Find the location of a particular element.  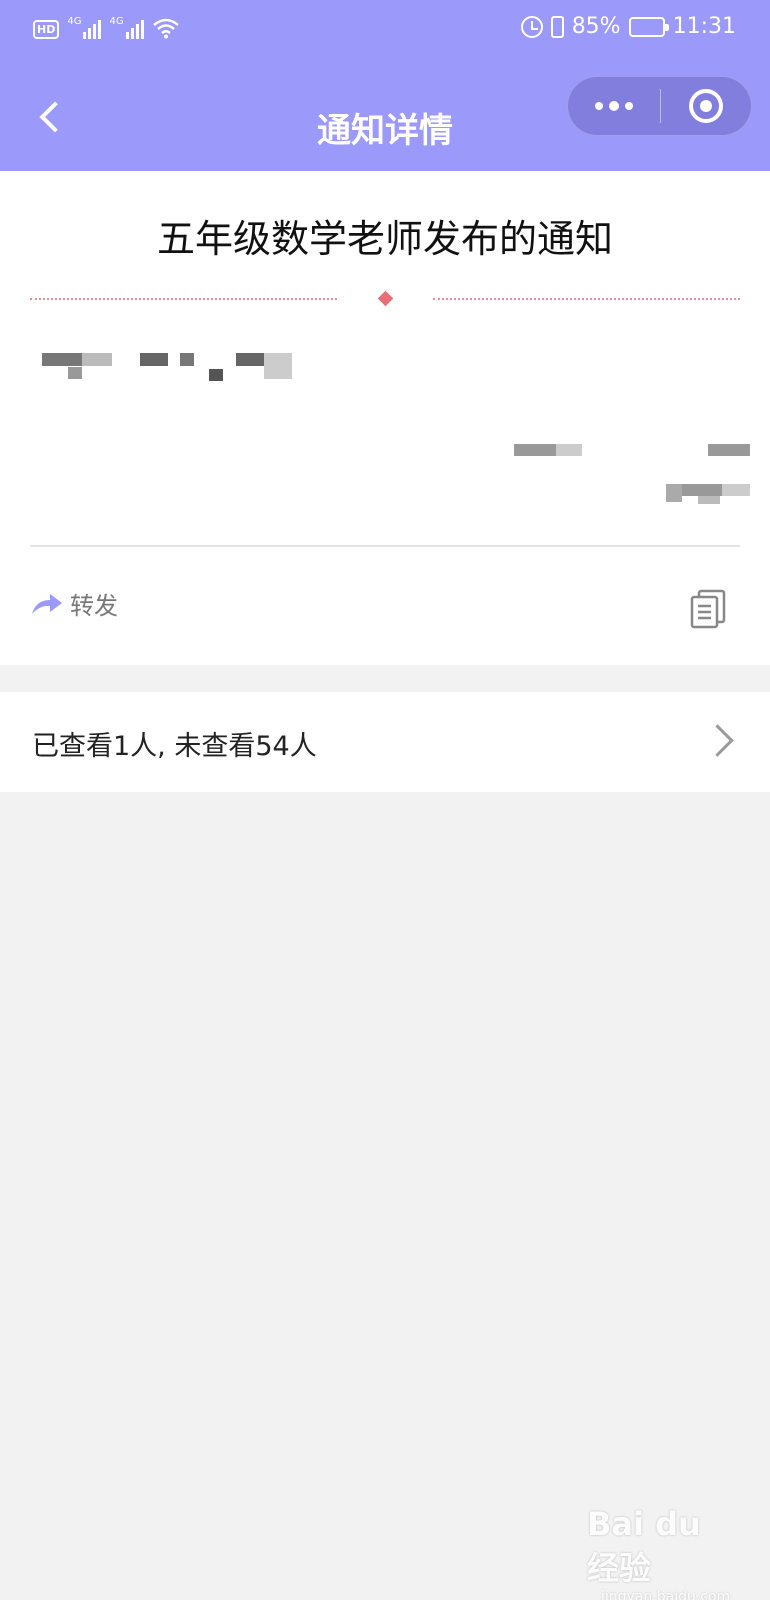

battery-icon is located at coordinates (648, 26).